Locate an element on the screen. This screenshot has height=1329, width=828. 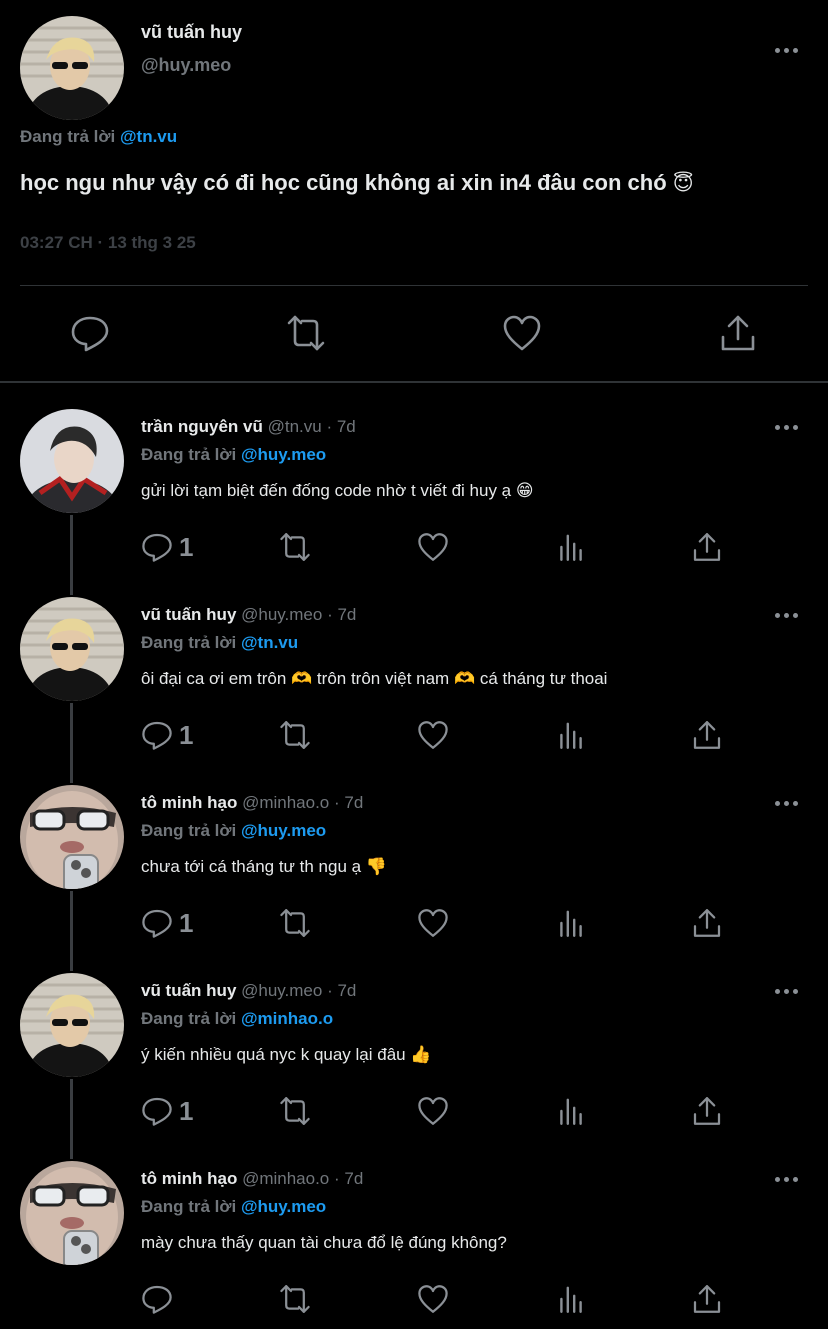
reply-count: 1 is located at coordinates (186, 922).